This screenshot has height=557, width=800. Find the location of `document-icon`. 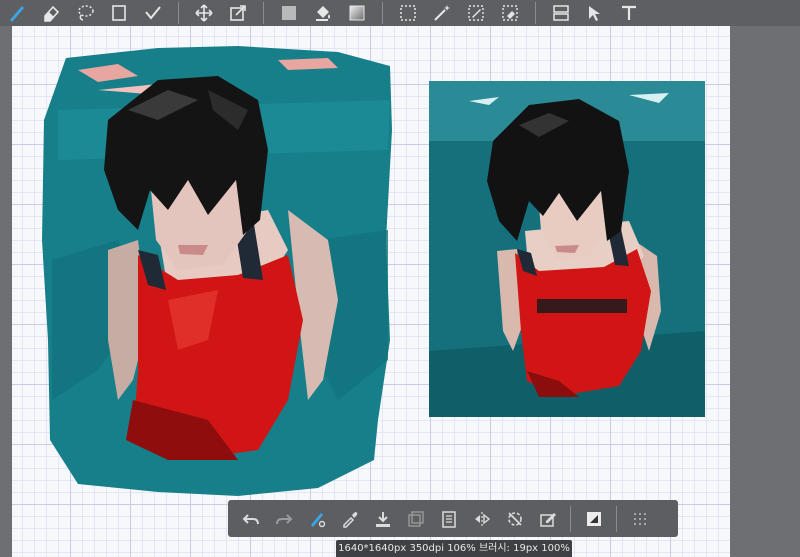

document-icon is located at coordinates (449, 519).